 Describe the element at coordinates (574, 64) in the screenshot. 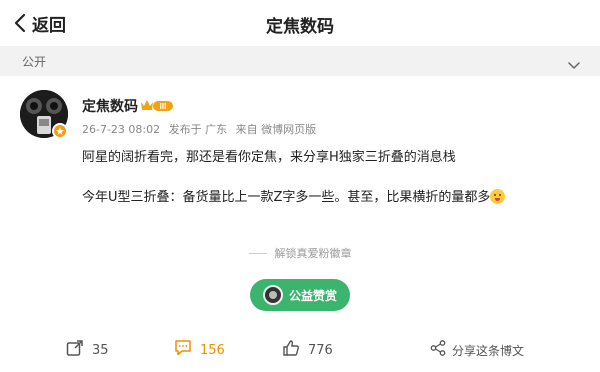

I see `chevron-down-icon` at that location.